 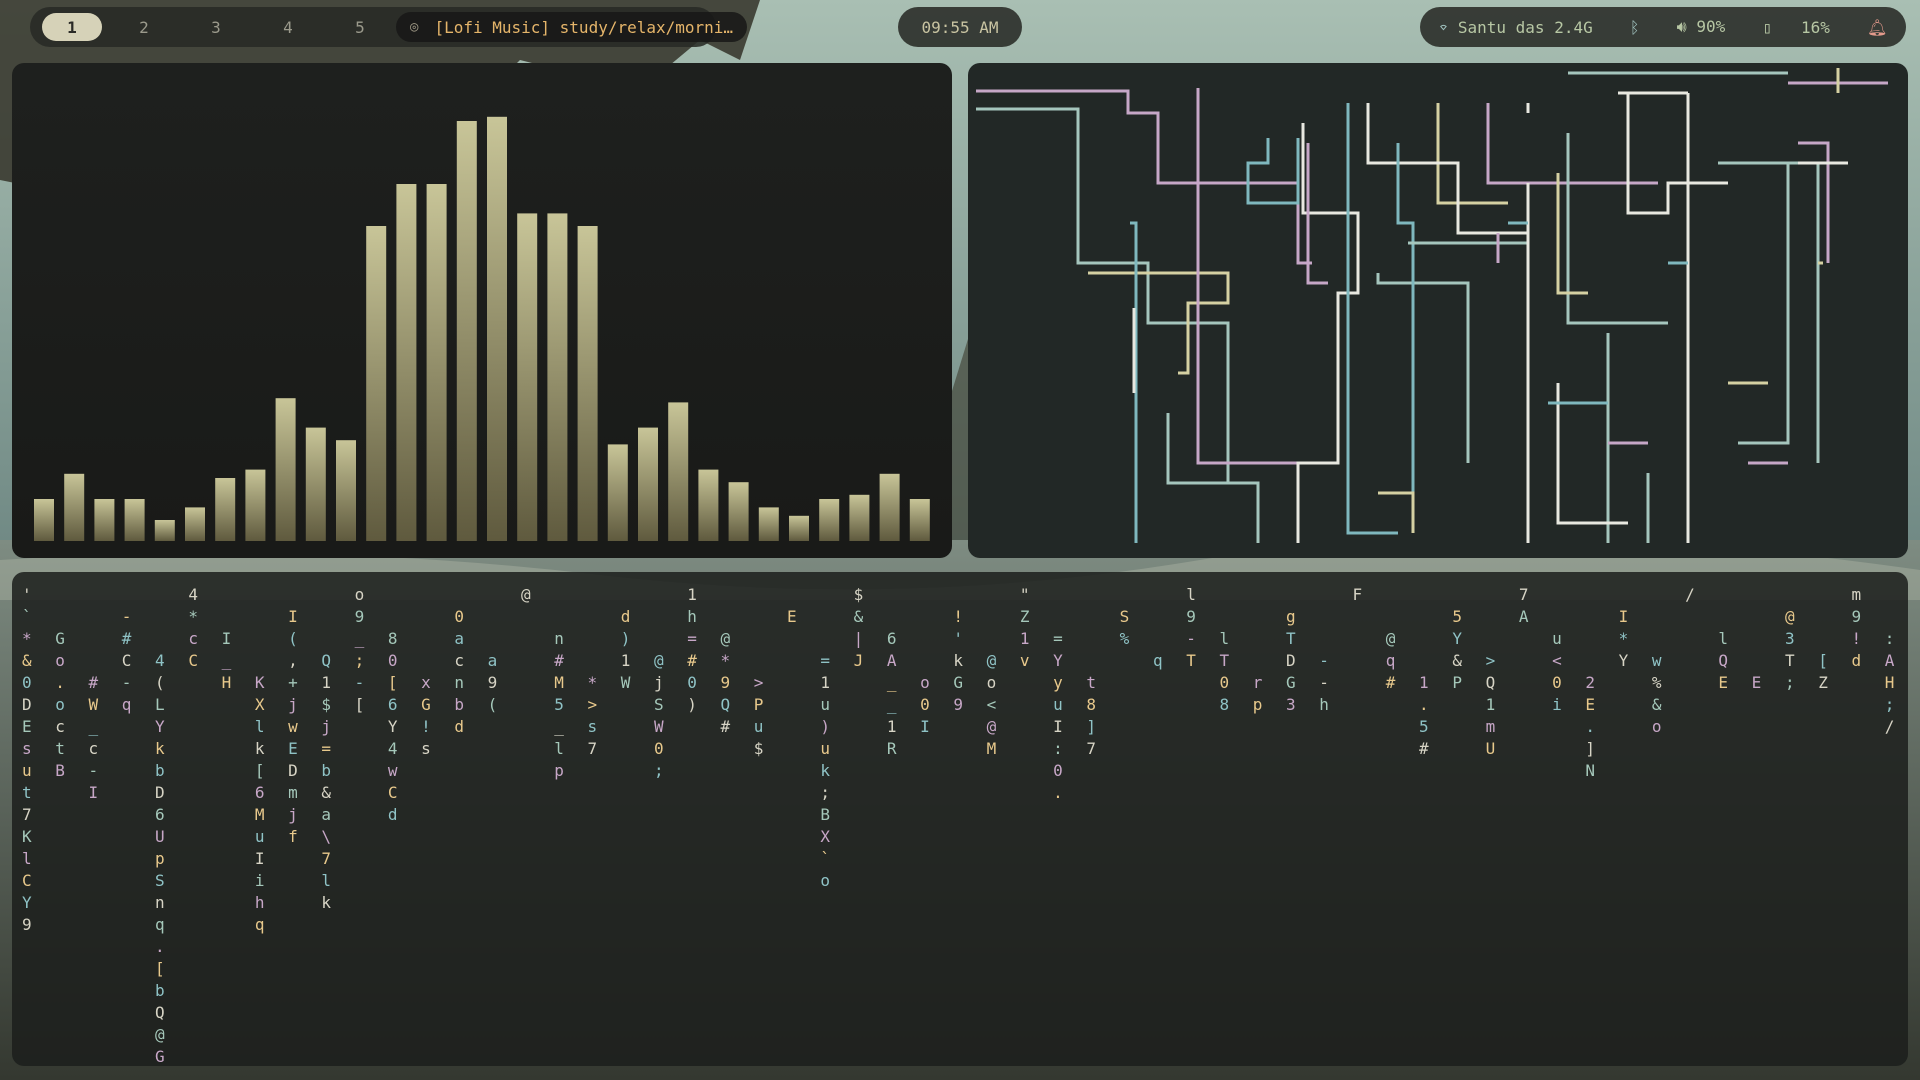 I want to click on rain-glyph: a, so click(x=326, y=814).